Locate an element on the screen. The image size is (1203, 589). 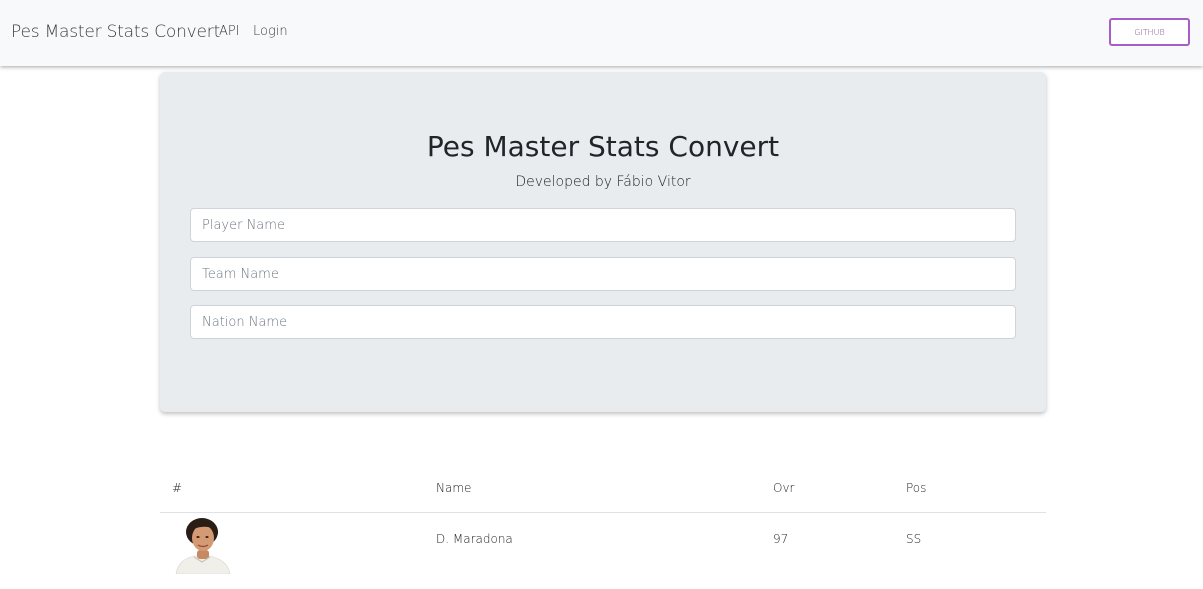
column-header-ovr: Ovr is located at coordinates (784, 488).